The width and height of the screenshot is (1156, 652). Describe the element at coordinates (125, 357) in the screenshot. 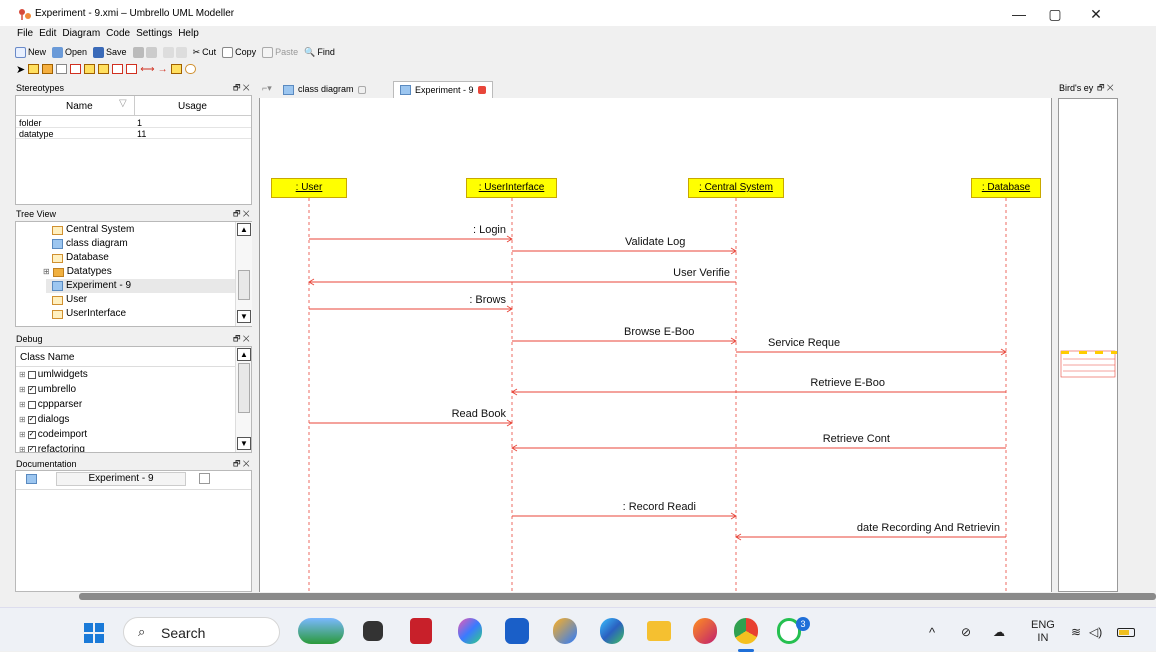

I see `debug-header: Class Name` at that location.